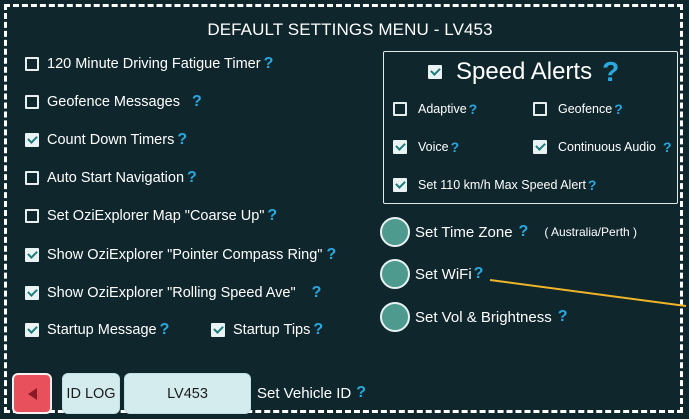 The image size is (689, 419). I want to click on checkbox-auto-start-navigation, so click(32, 178).